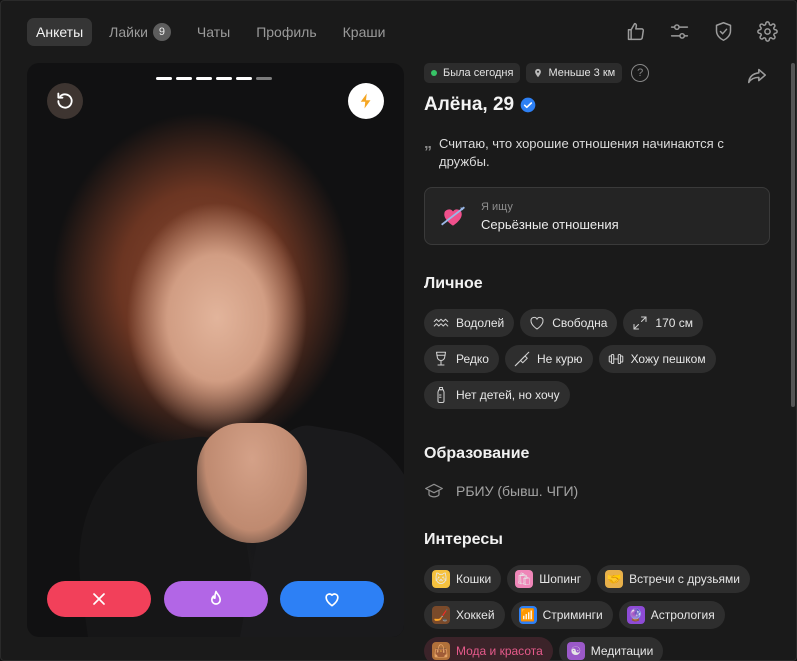 The width and height of the screenshot is (797, 661). Describe the element at coordinates (441, 579) in the screenshot. I see `cat-icon: 🐱` at that location.